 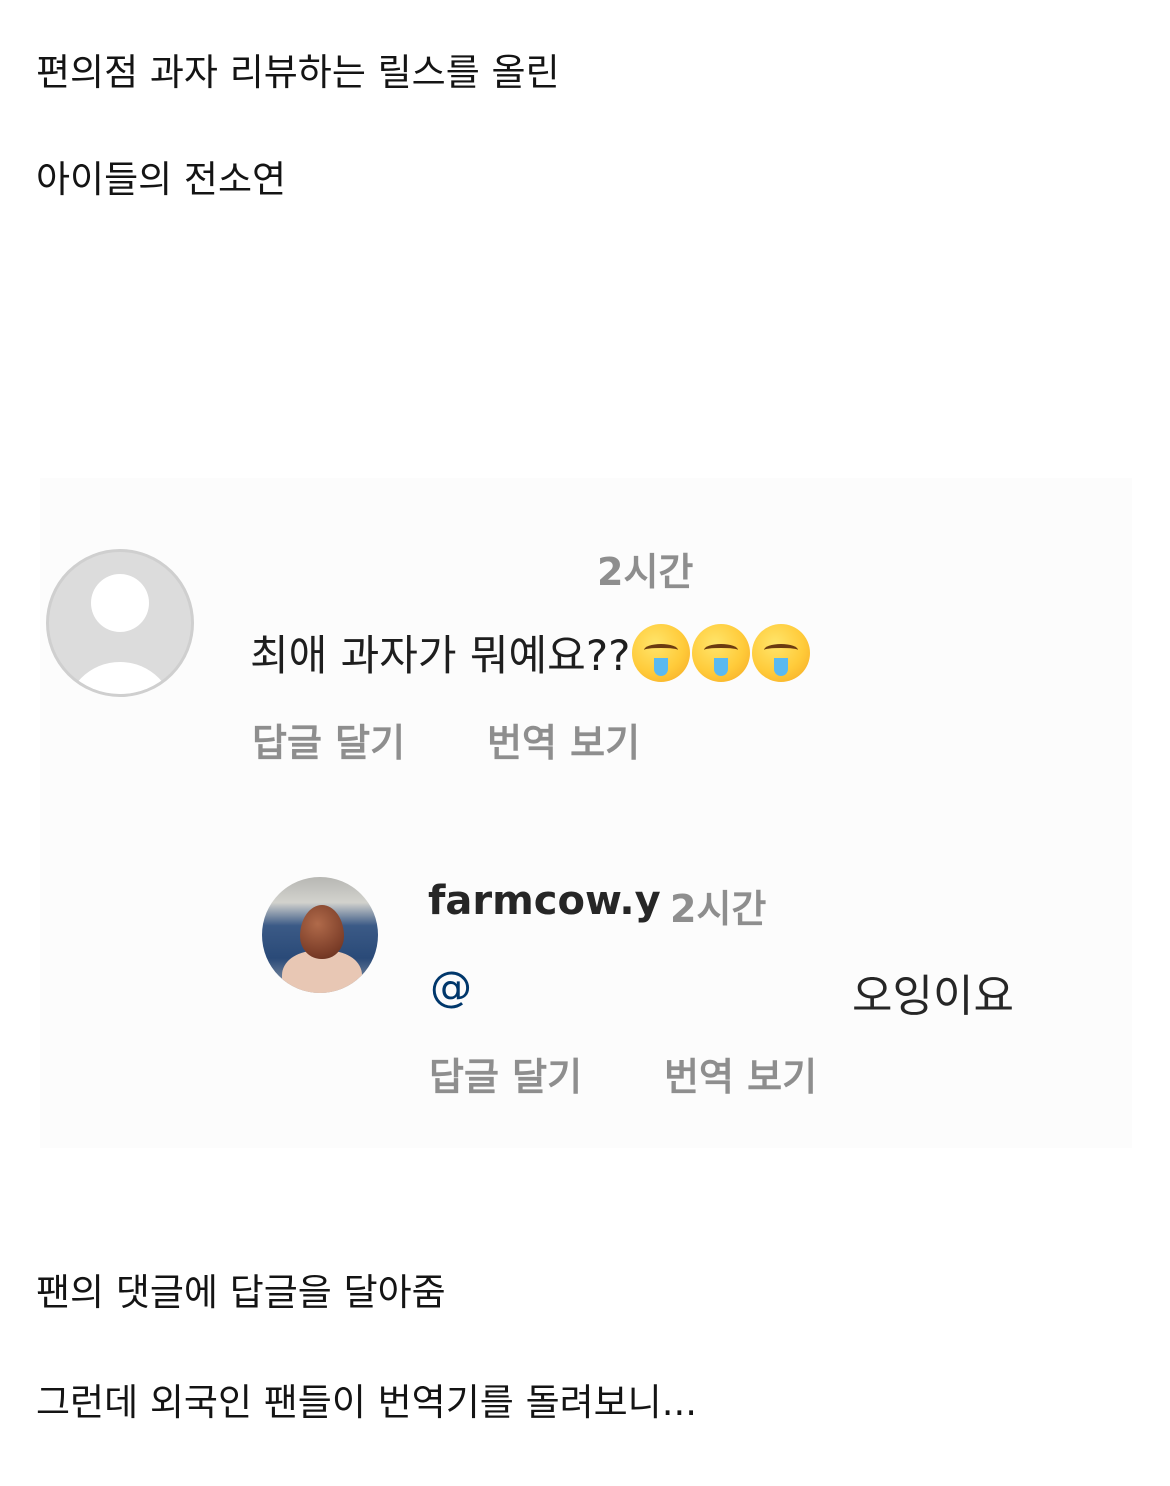 What do you see at coordinates (563, 739) in the screenshot?
I see `comment-translate-button: 번역 보기` at bounding box center [563, 739].